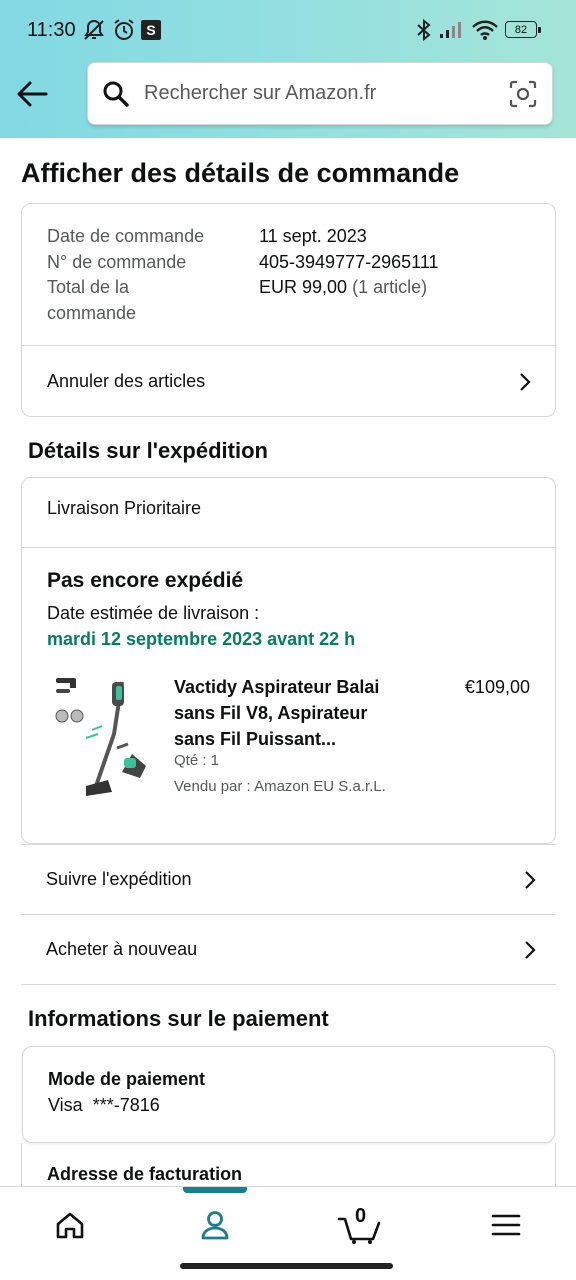 The height and width of the screenshot is (1280, 576). I want to click on app-s-icon: S, so click(151, 30).